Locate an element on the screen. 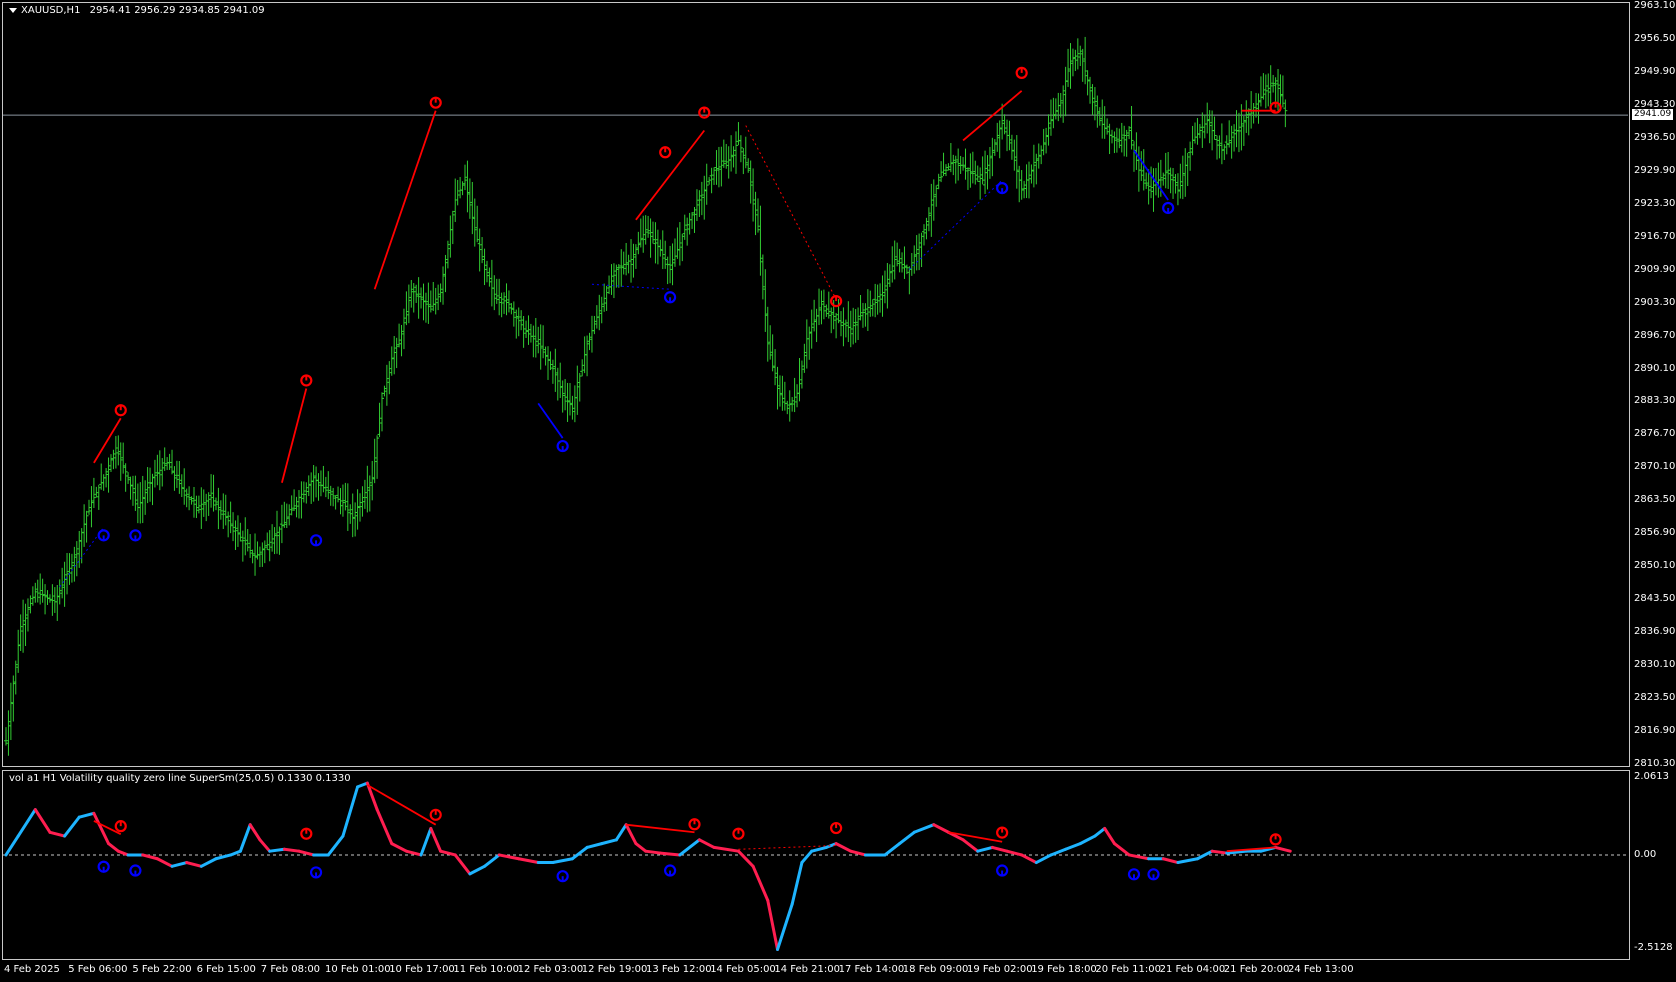 The image size is (1676, 982). price-axis-label: 2856.90 is located at coordinates (1655, 533).